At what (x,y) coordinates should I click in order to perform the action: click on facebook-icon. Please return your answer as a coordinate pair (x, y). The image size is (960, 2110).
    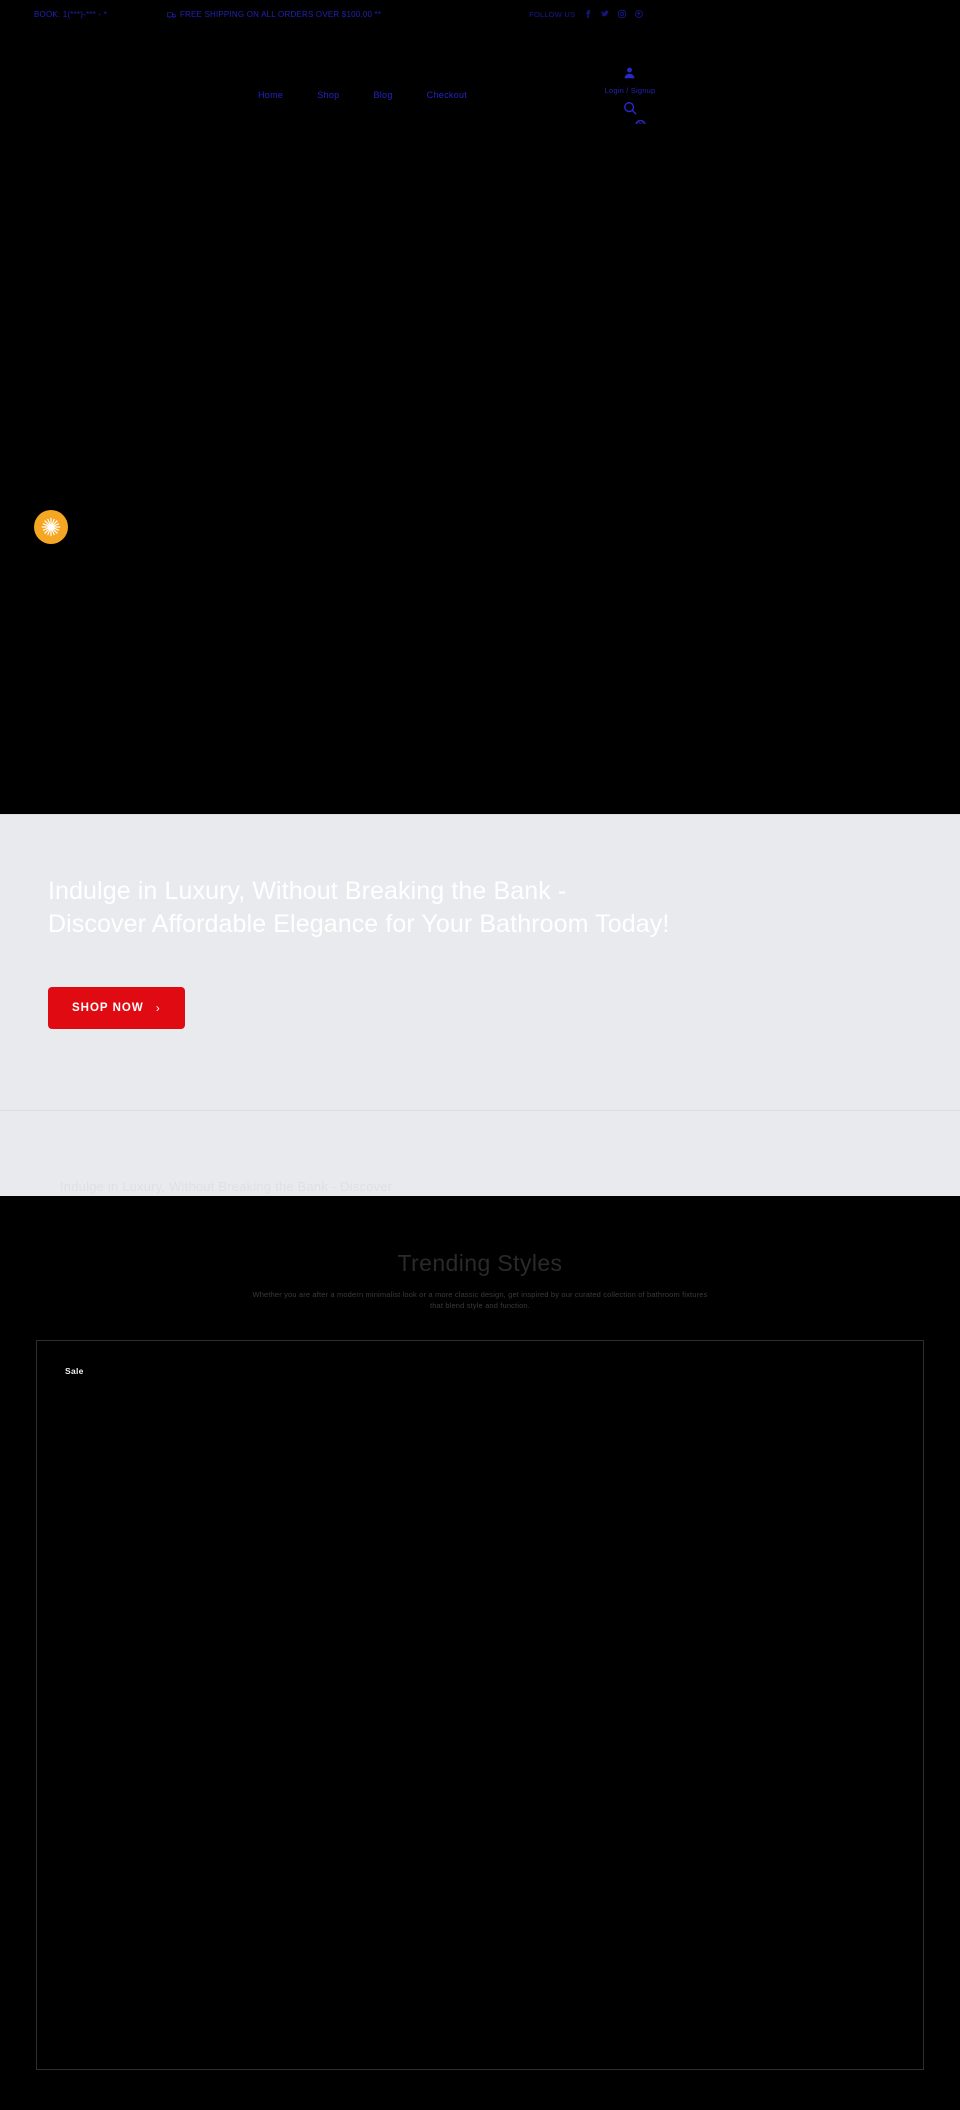
    Looking at the image, I should click on (588, 14).